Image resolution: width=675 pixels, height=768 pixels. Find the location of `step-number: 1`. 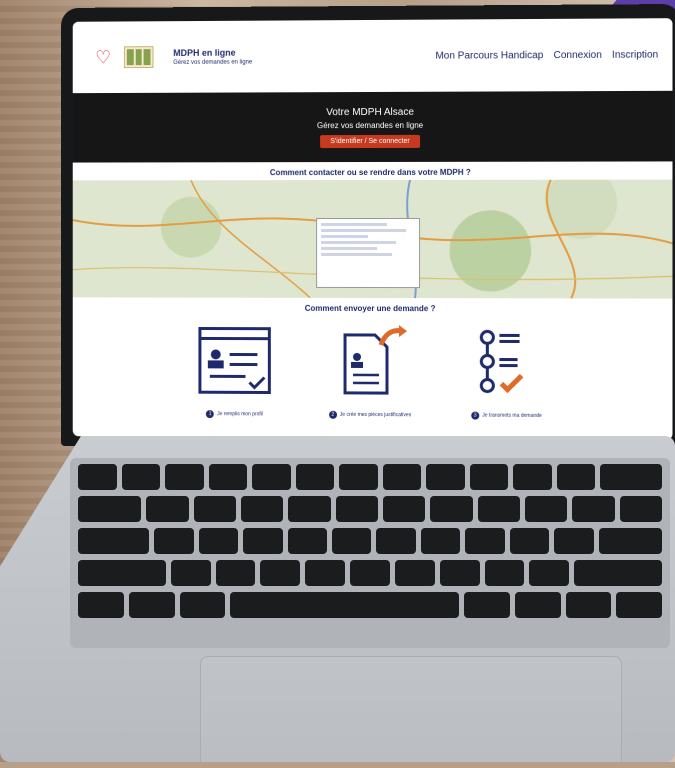

step-number: 1 is located at coordinates (210, 414).